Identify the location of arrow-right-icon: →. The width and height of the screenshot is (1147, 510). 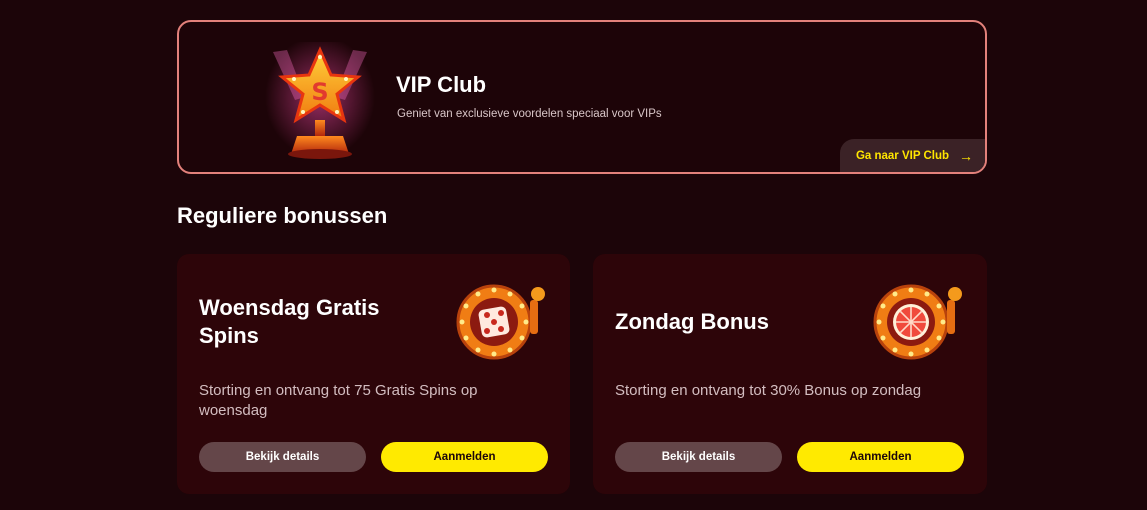
(966, 155).